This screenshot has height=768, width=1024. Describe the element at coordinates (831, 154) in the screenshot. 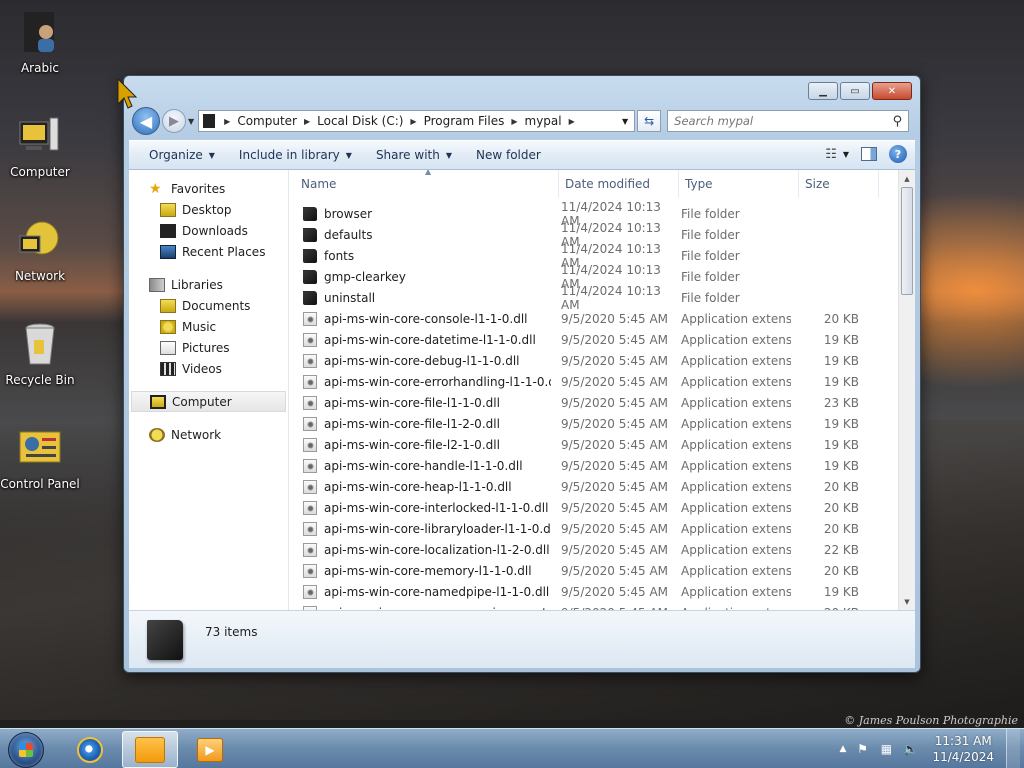

I see `details-view-icon: ☷` at that location.